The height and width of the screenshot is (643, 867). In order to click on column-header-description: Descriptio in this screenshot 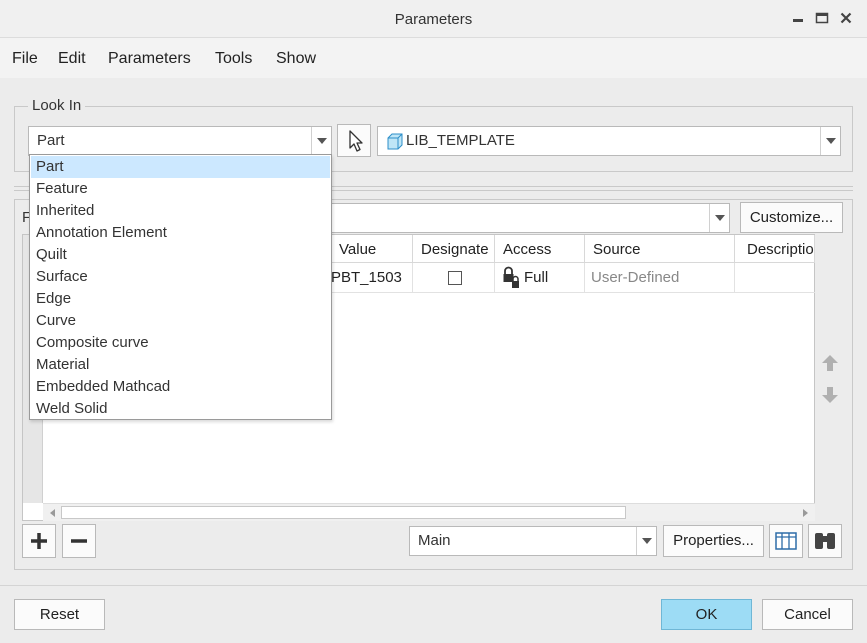, I will do `click(775, 249)`.